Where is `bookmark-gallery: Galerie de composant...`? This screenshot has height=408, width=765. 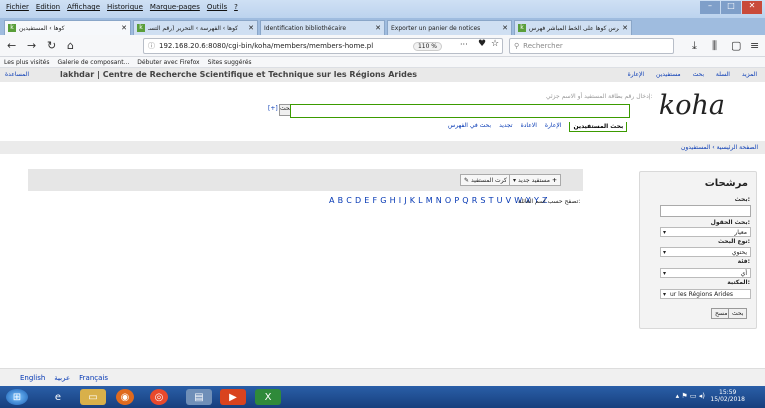 bookmark-gallery: Galerie de composant... is located at coordinates (93, 62).